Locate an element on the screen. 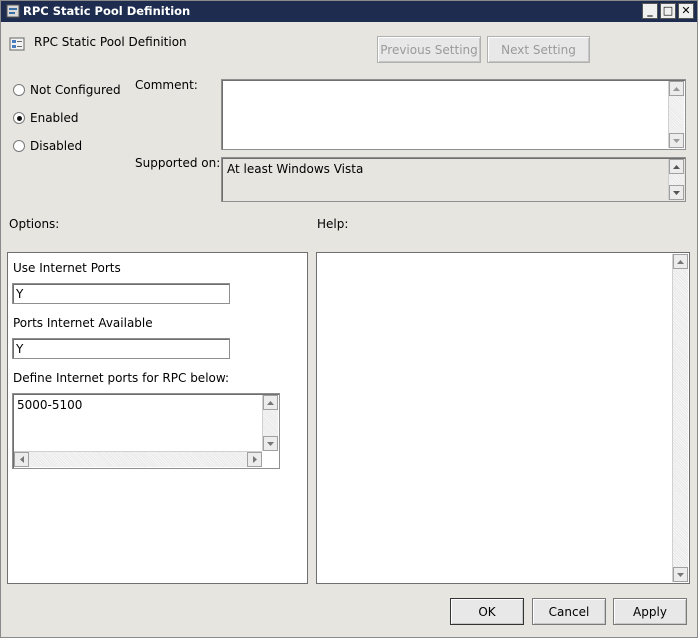 The height and width of the screenshot is (638, 698). supported-scrollbar is located at coordinates (676, 179).